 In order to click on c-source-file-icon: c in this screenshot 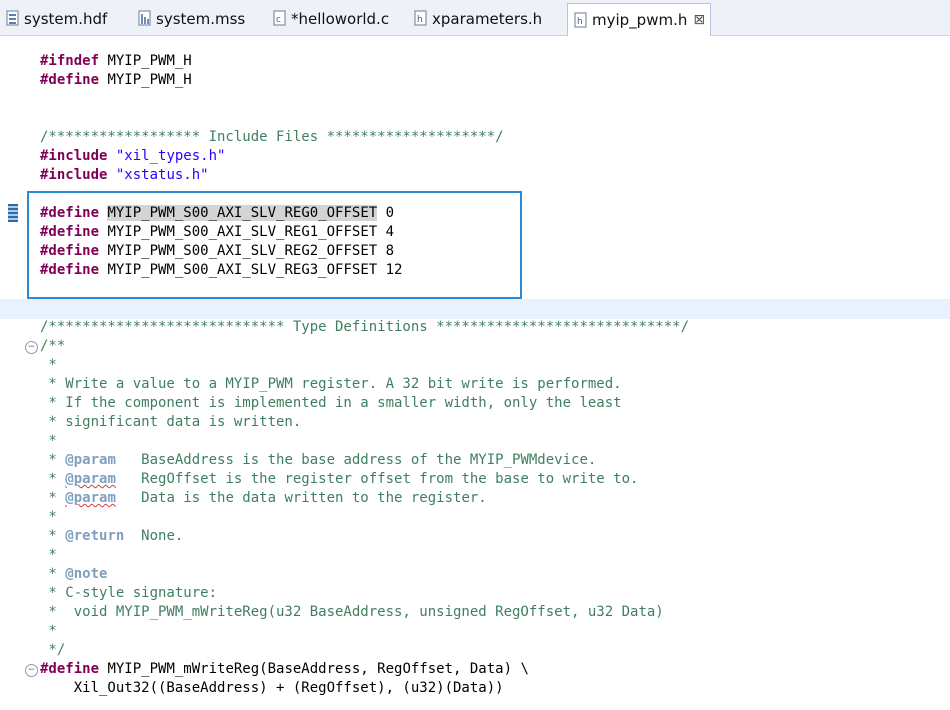, I will do `click(280, 18)`.